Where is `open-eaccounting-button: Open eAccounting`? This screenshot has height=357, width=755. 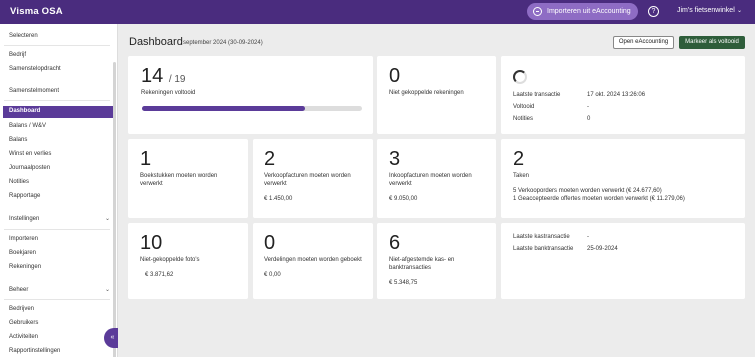
open-eaccounting-button: Open eAccounting is located at coordinates (643, 42).